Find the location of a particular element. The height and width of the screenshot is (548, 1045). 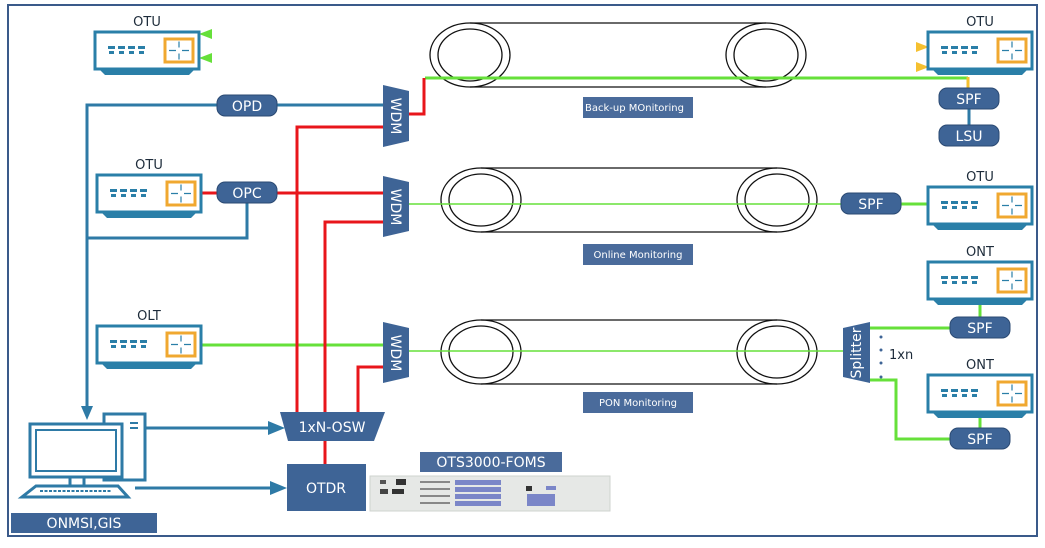

product-label: OTS3000-FOMS is located at coordinates (491, 462).